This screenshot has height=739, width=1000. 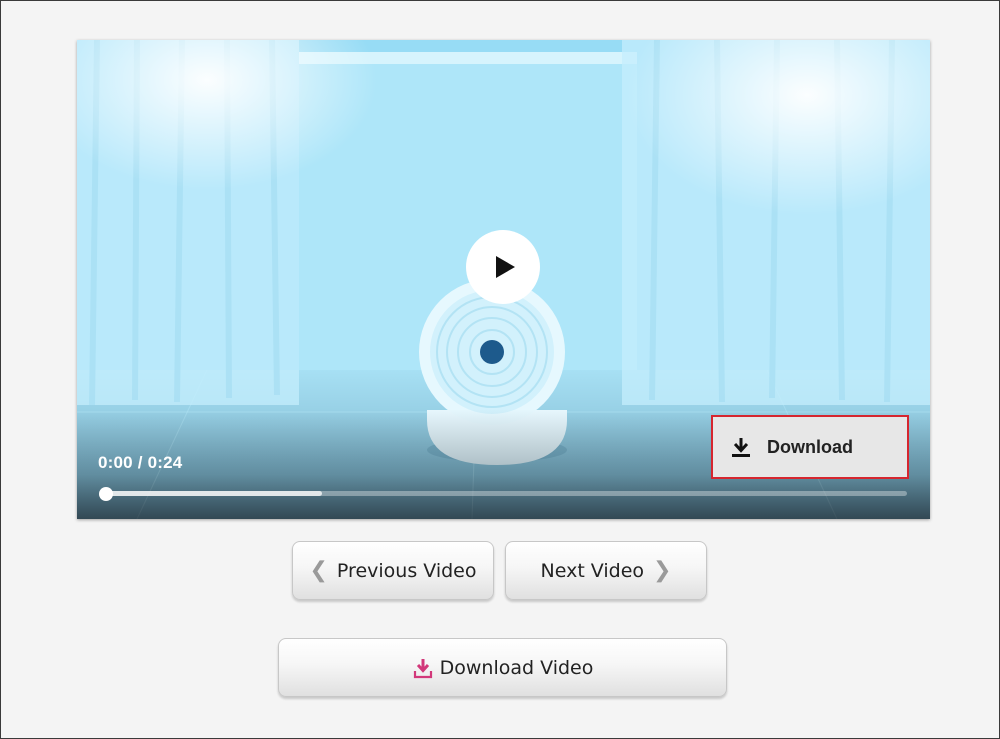 I want to click on previous-video-label: Previous Video, so click(x=406, y=570).